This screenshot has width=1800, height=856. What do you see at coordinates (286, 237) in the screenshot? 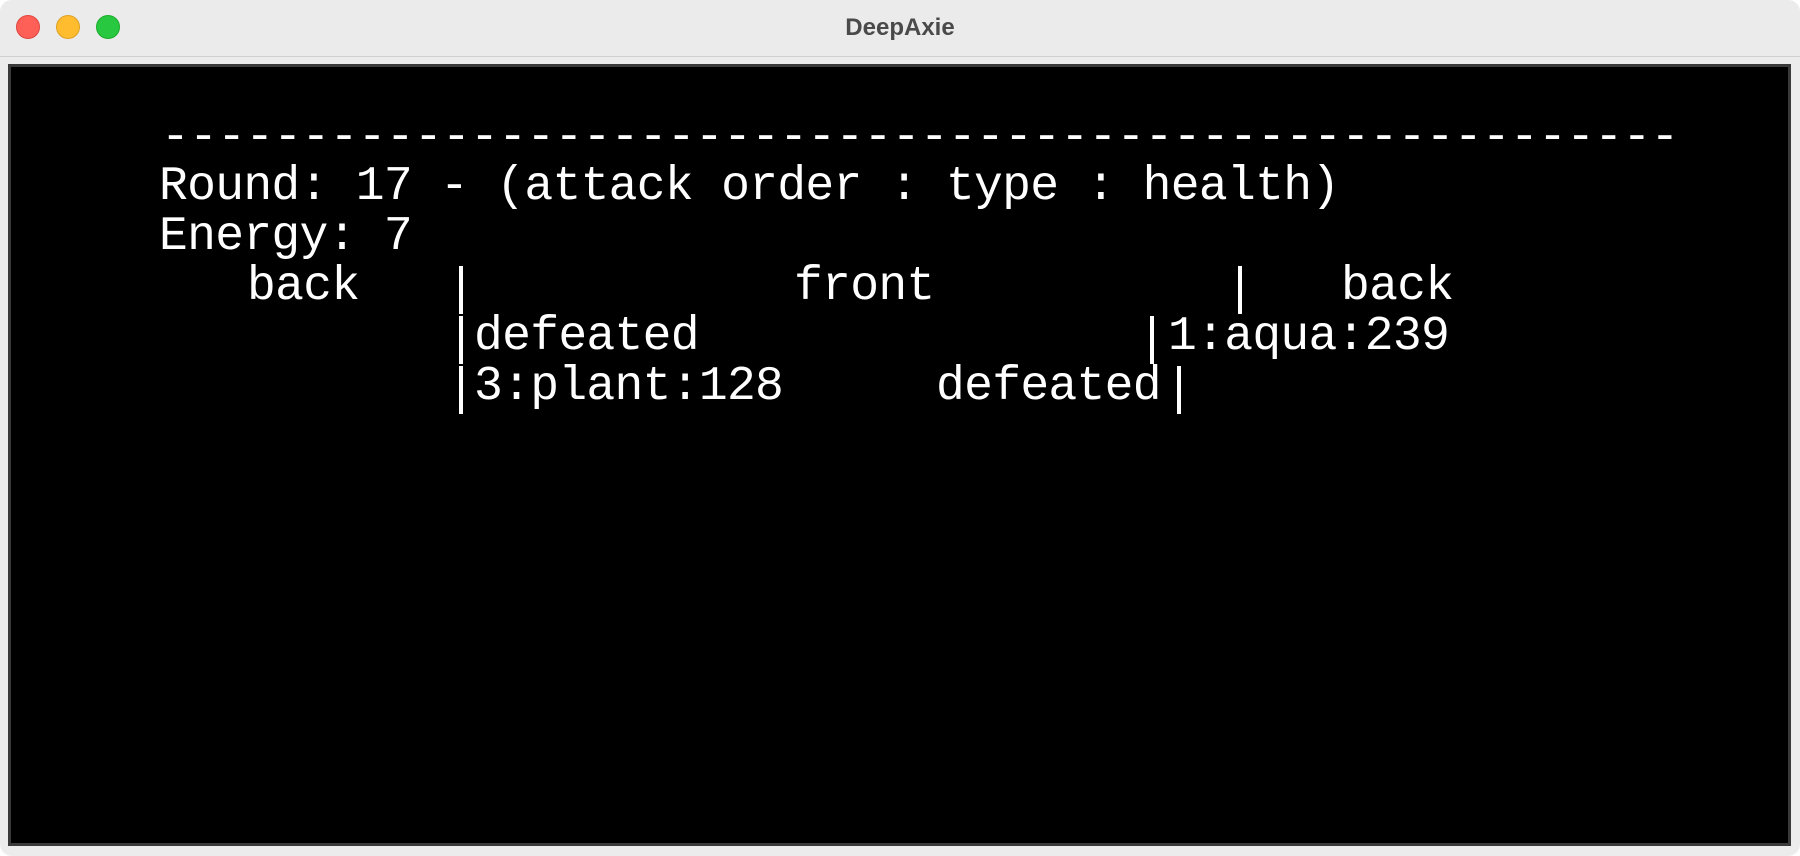
I see `energy-info: Energy: 7` at bounding box center [286, 237].